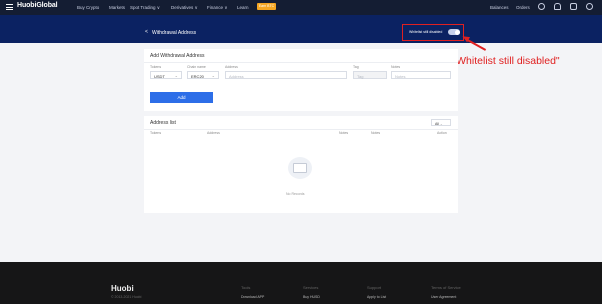 The image size is (602, 304). What do you see at coordinates (252, 297) in the screenshot?
I see `footer-link-download-app: Download APP` at bounding box center [252, 297].